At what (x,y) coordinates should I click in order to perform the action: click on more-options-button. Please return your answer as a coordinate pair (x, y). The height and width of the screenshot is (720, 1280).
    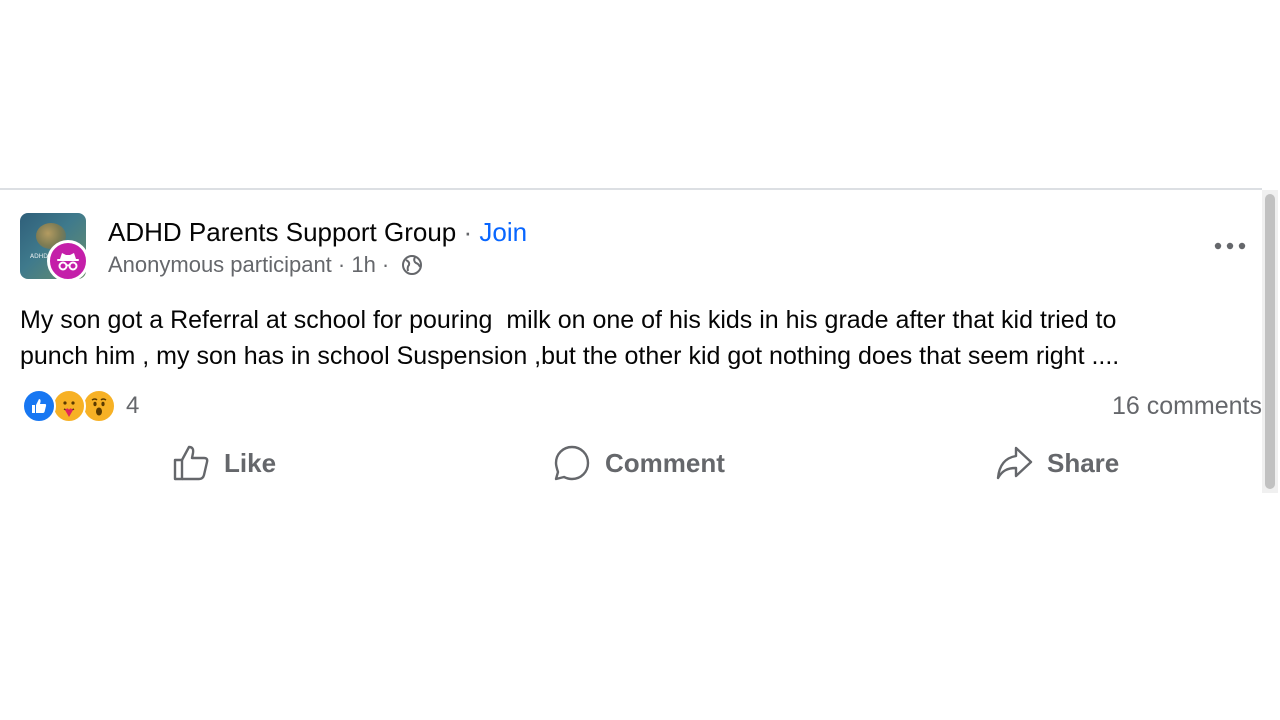
    Looking at the image, I should click on (1230, 246).